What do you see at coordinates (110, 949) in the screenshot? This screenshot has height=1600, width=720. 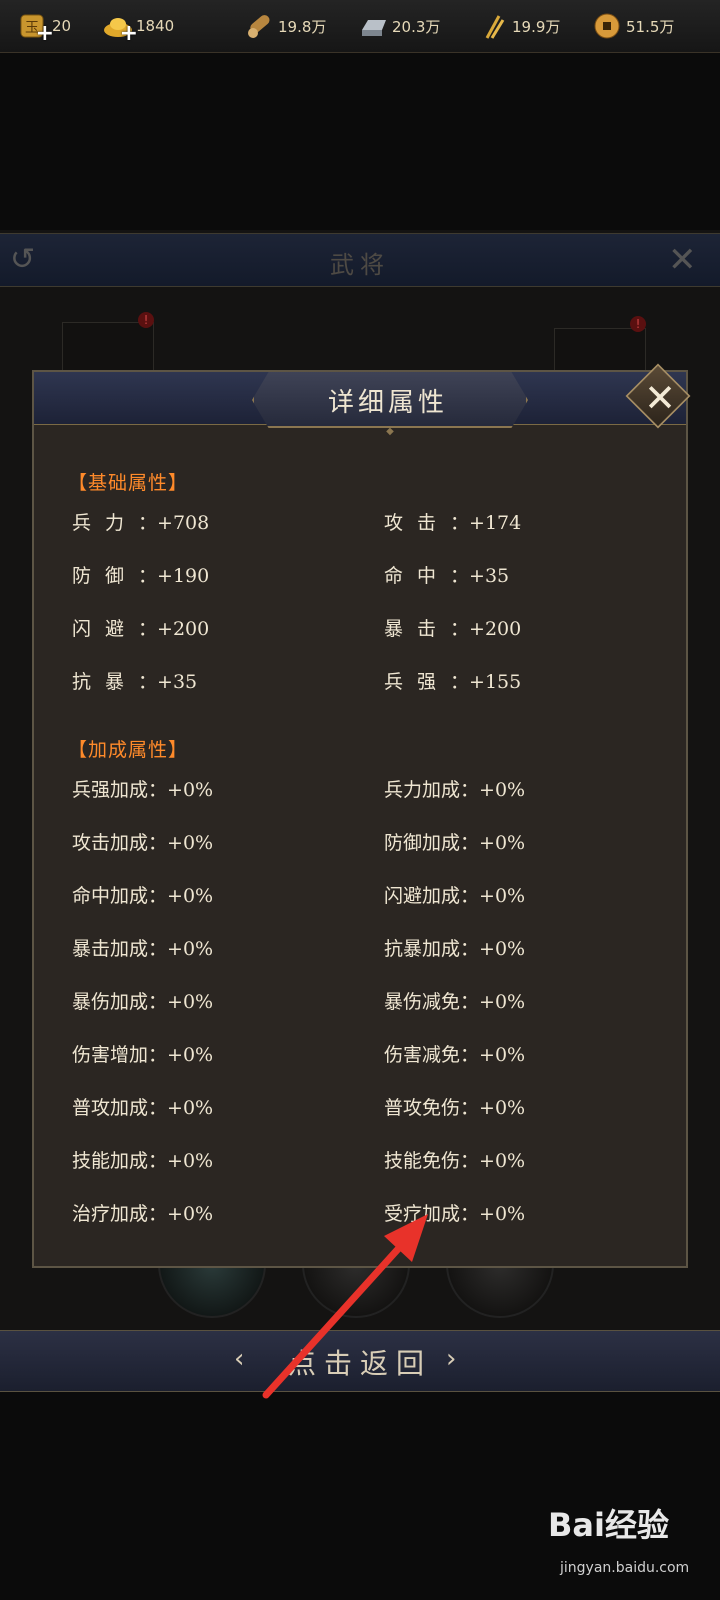 I see `attribute-name: 暴击加成` at bounding box center [110, 949].